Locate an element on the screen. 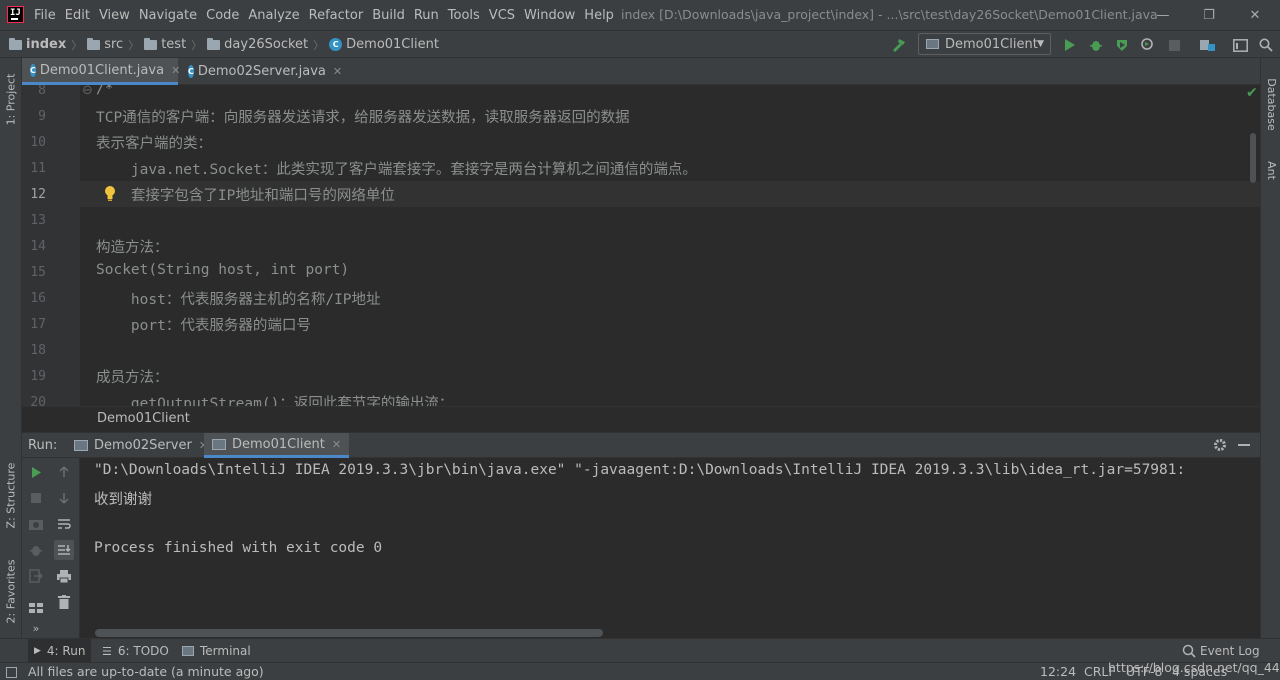 Image resolution: width=1280 pixels, height=680 pixels. code-line: 构造方法： is located at coordinates (132, 248).